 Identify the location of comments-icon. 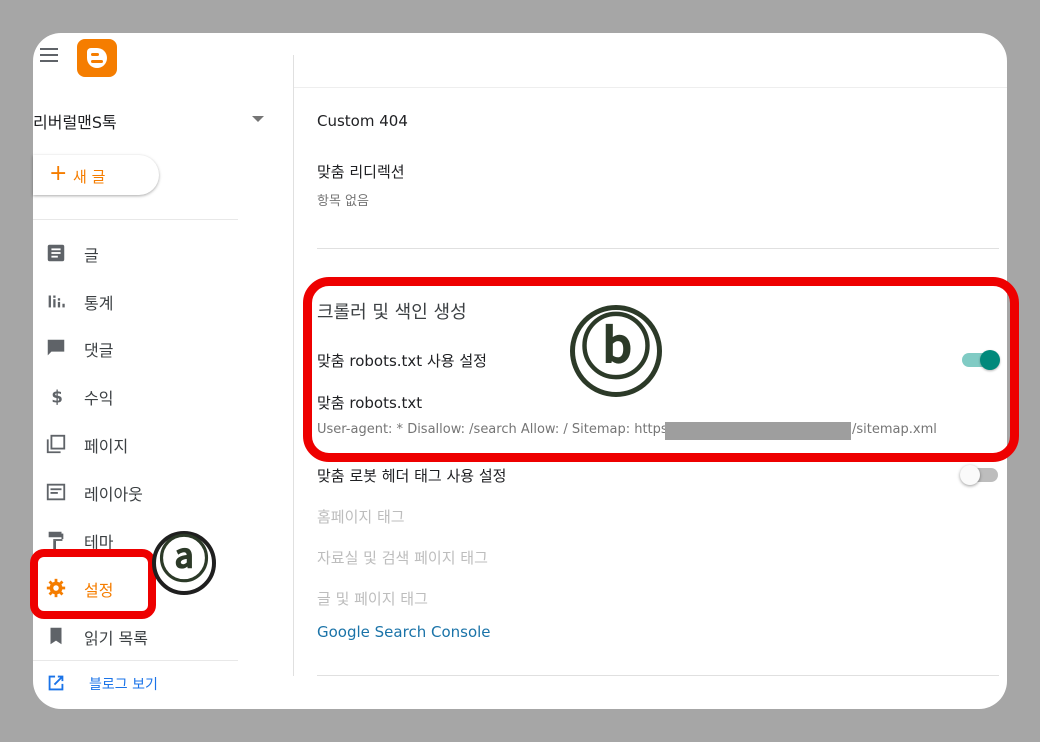
(56, 347).